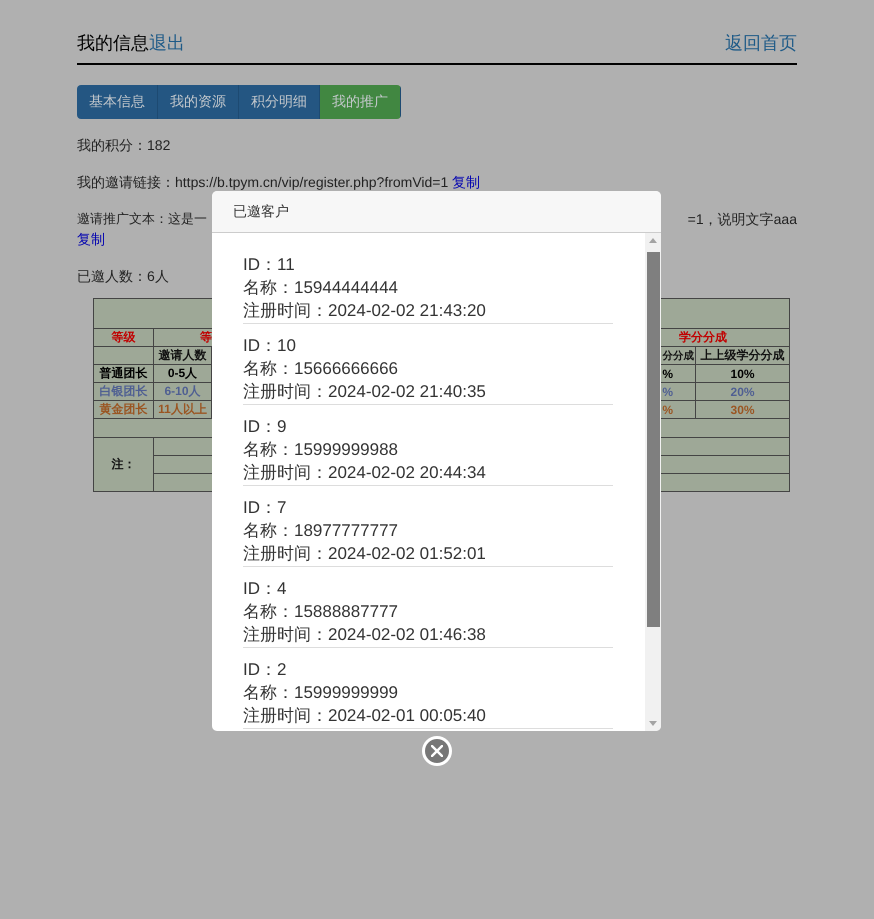 This screenshot has width=874, height=919. What do you see at coordinates (124, 145) in the screenshot?
I see `points-text: 我的积分：182` at bounding box center [124, 145].